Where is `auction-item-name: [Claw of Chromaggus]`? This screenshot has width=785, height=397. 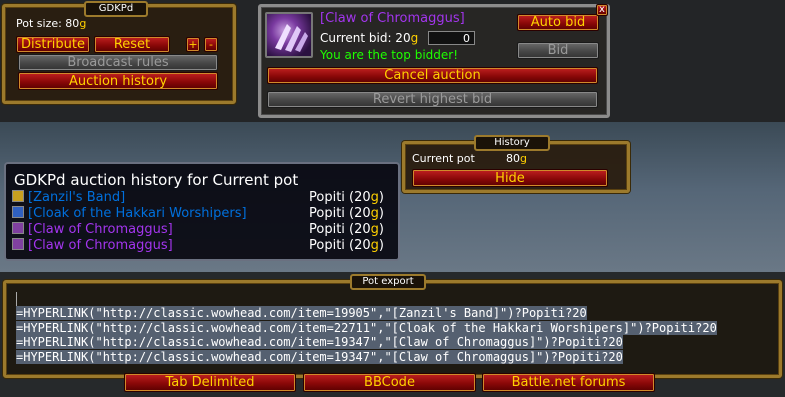
auction-item-name: [Claw of Chromaggus] is located at coordinates (392, 18).